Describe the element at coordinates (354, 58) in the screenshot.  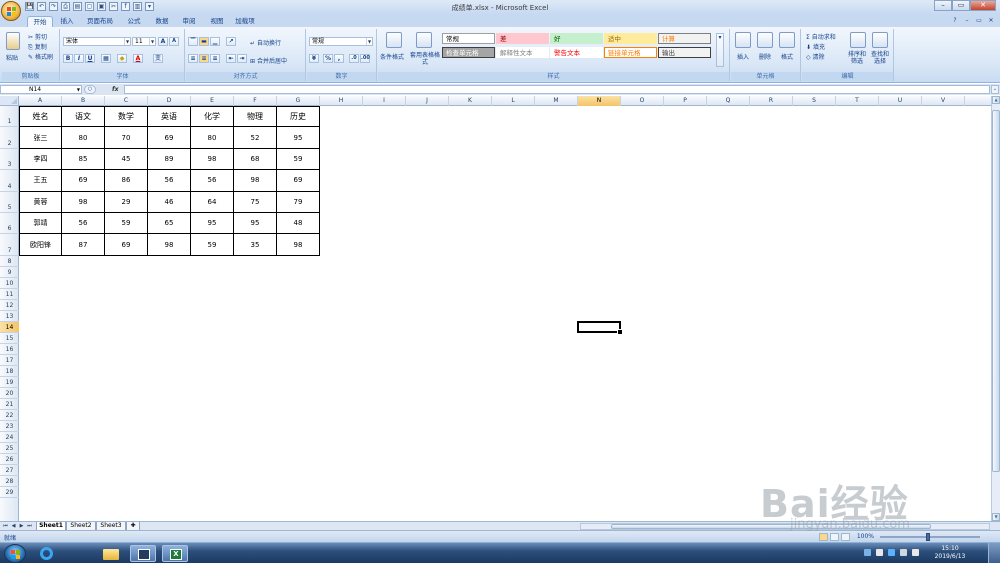
I see `increase-decimal-icon: .0` at that location.